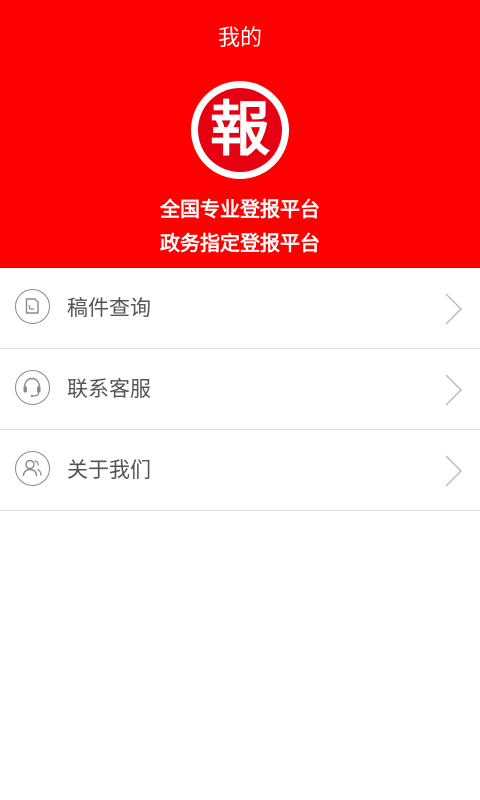 The height and width of the screenshot is (800, 480). I want to click on document-icon, so click(32, 306).